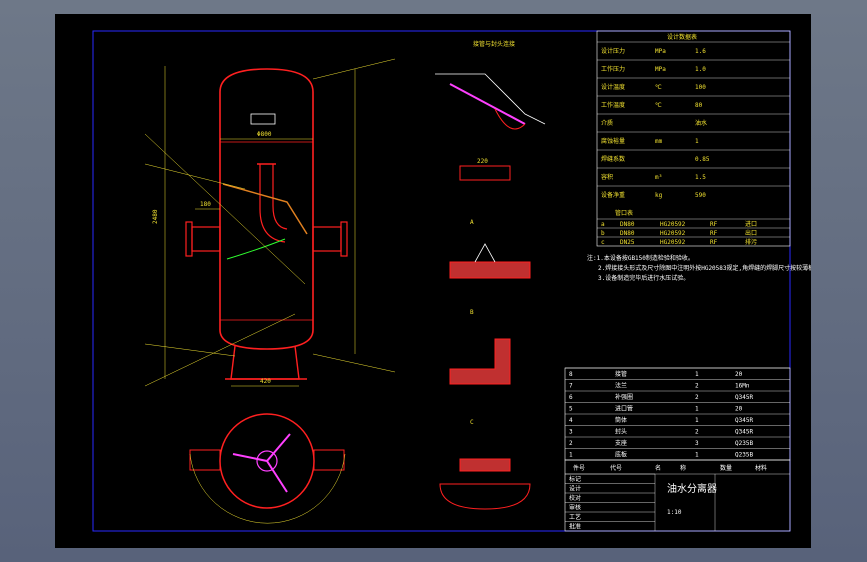  I want to click on title-block: 件号 代号 名 称 数量 材料 油水分离器 1:10 标记设计校对审核工艺批准, so click(677, 495).